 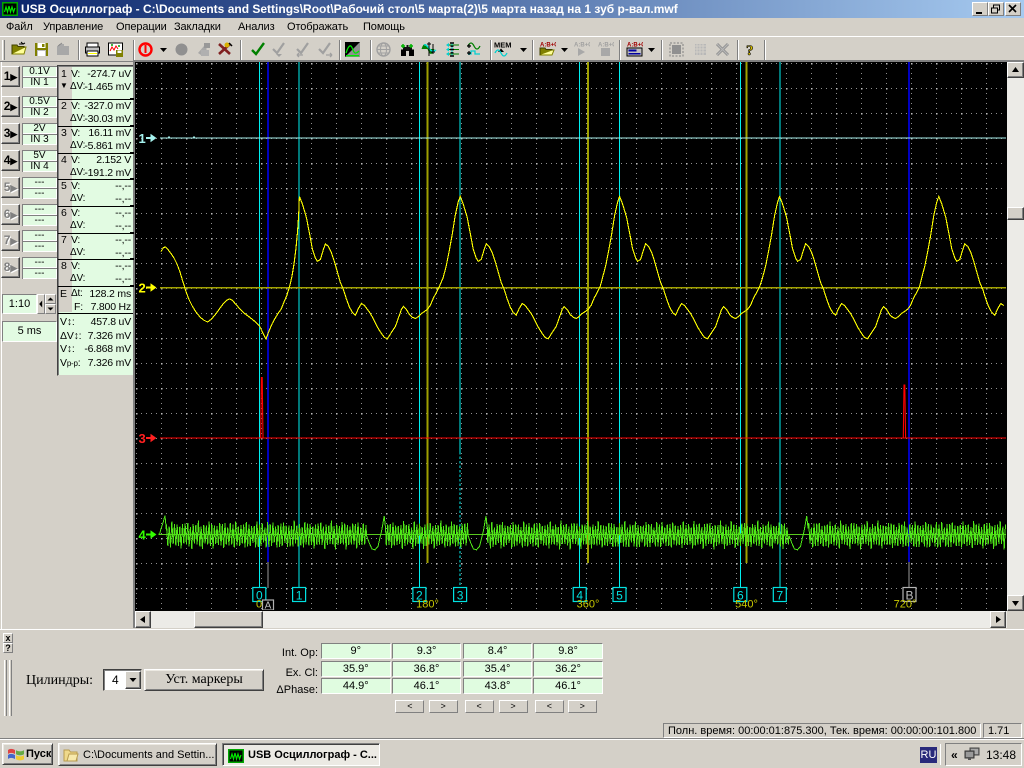 What do you see at coordinates (143, 535) in the screenshot?
I see `svg-text: 4` at bounding box center [143, 535].